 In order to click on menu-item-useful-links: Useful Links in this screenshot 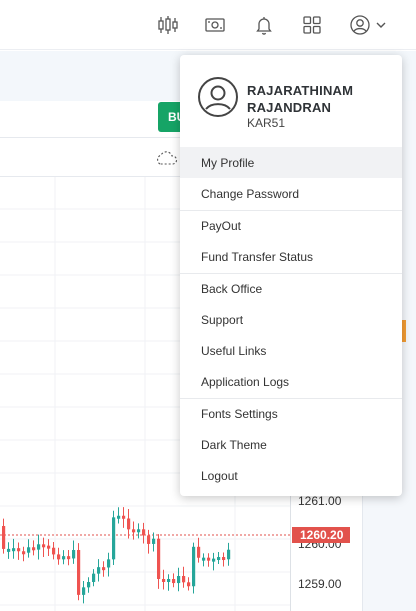, I will do `click(291, 350)`.